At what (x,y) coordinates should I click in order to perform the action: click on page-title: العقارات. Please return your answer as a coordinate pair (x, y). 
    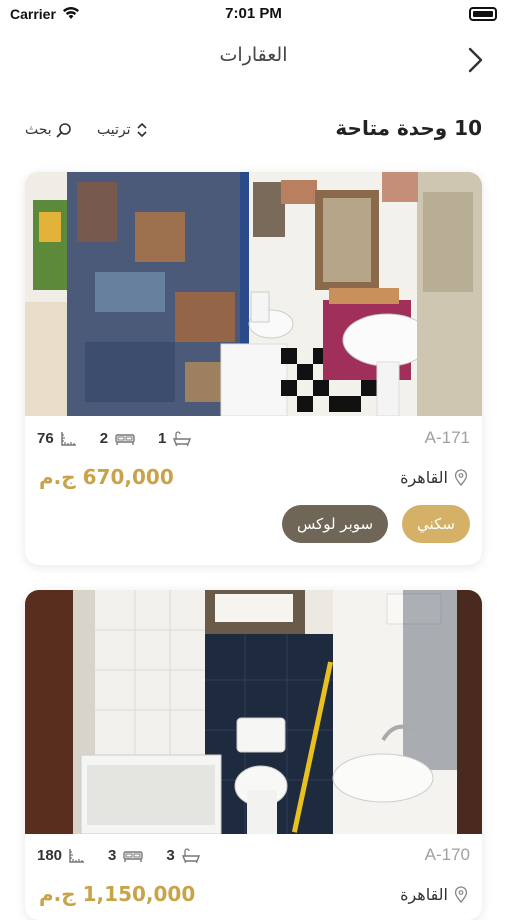
    Looking at the image, I should click on (253, 55).